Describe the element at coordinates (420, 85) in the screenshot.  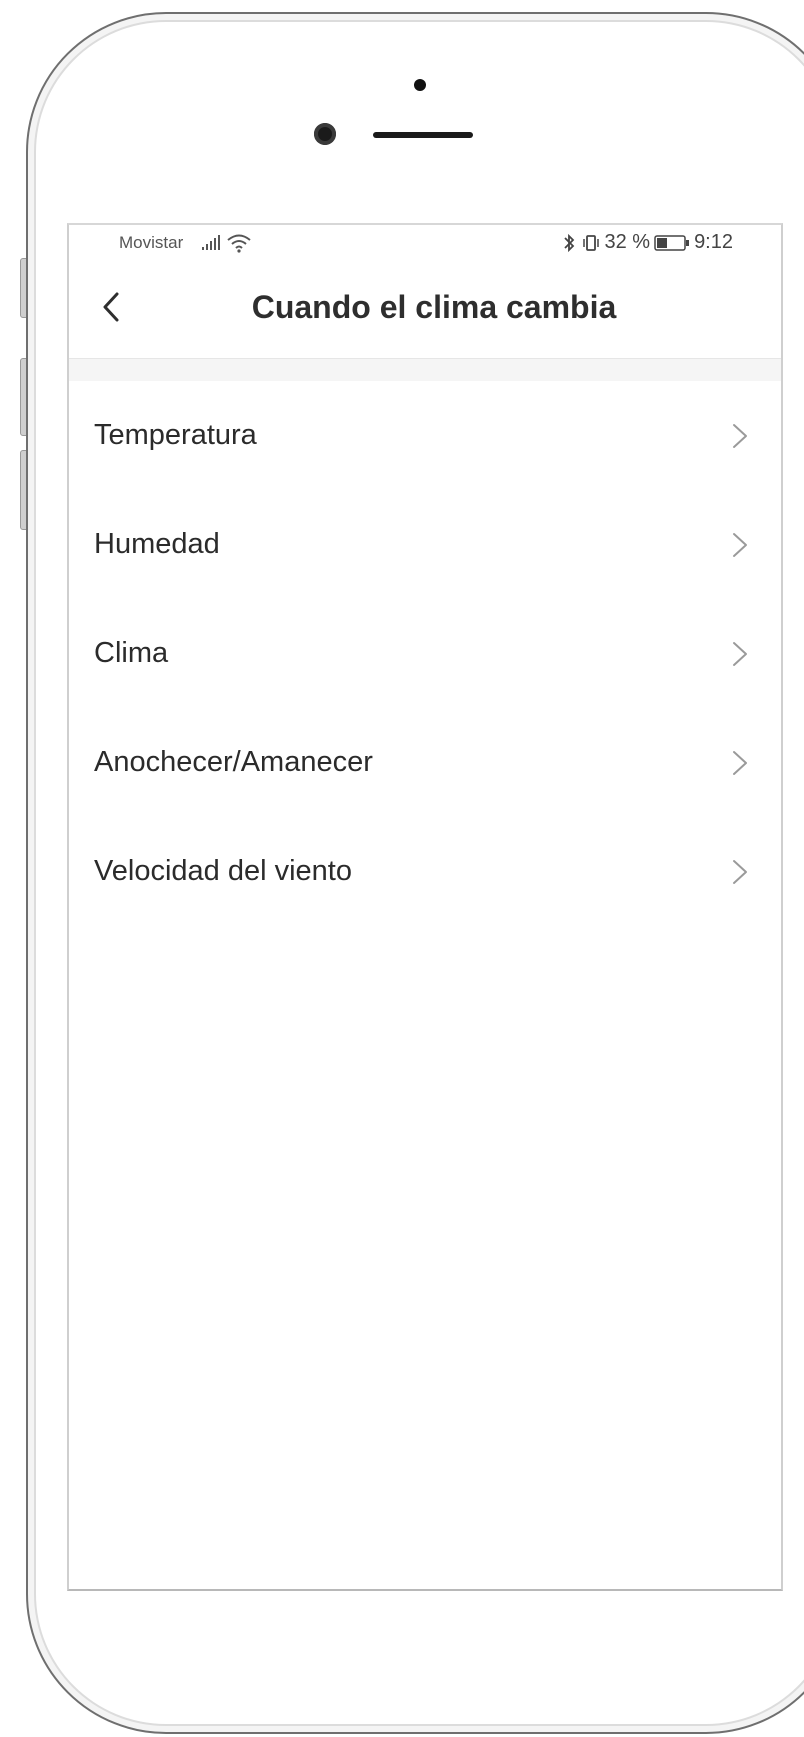
I see `sensor-dot` at that location.